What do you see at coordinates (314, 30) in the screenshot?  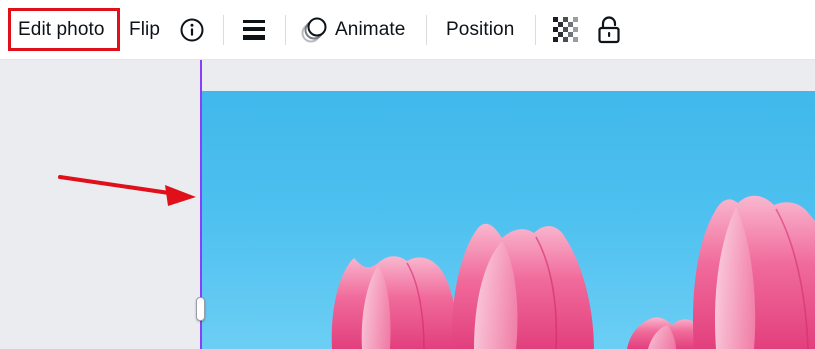 I see `animate-circles-icon` at bounding box center [314, 30].